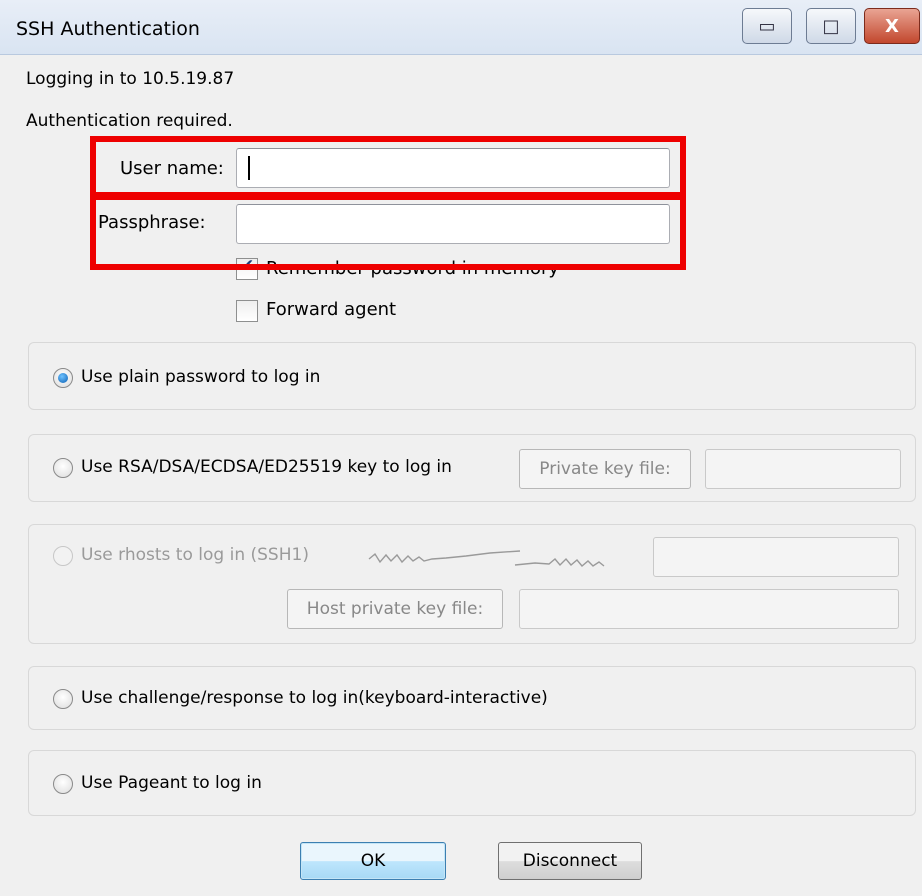 Image resolution: width=922 pixels, height=896 pixels. I want to click on close-button: X, so click(892, 26).